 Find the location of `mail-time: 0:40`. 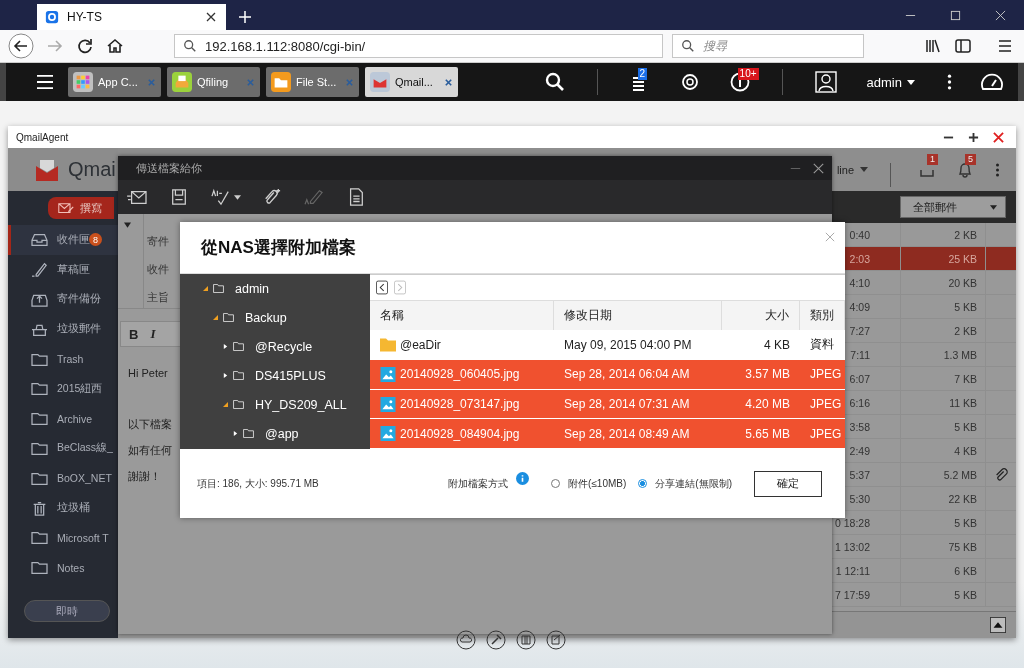

mail-time: 0:40 is located at coordinates (859, 234).